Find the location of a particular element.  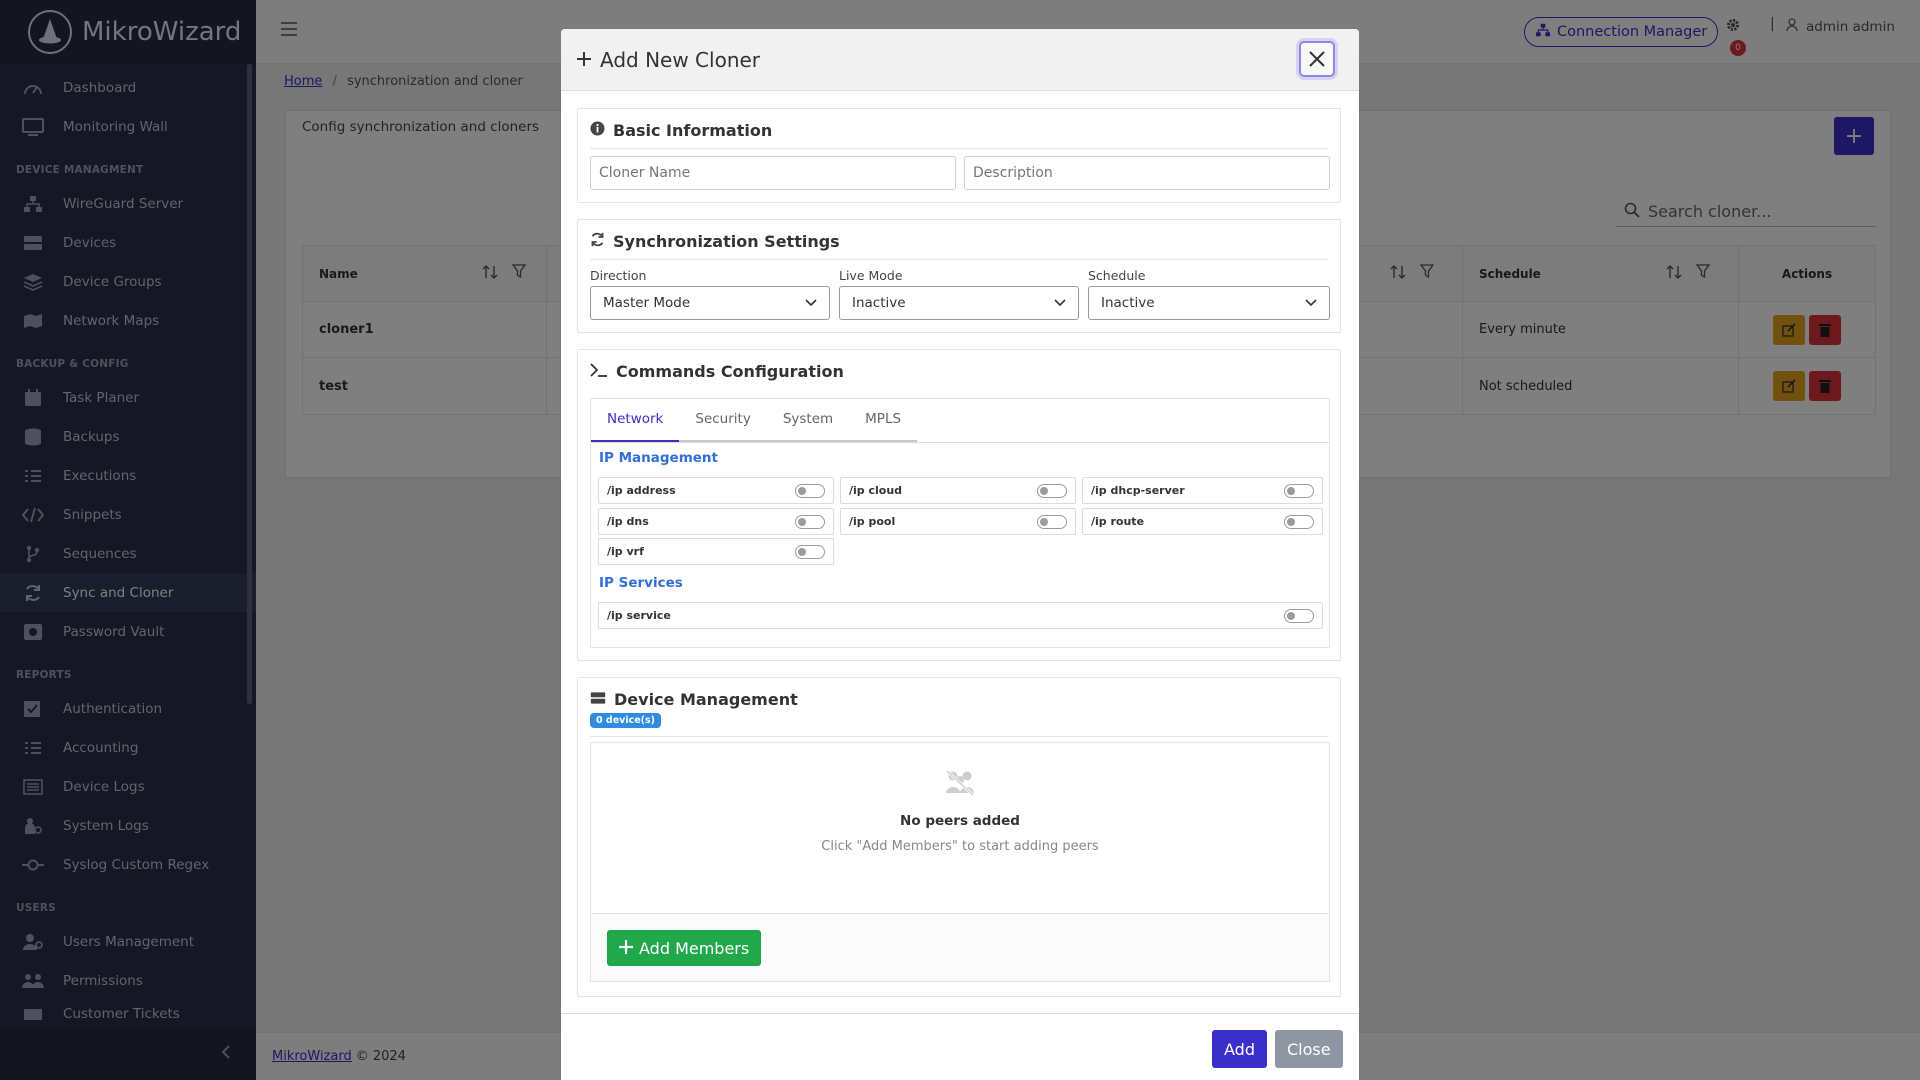

server-icon is located at coordinates (598, 699).